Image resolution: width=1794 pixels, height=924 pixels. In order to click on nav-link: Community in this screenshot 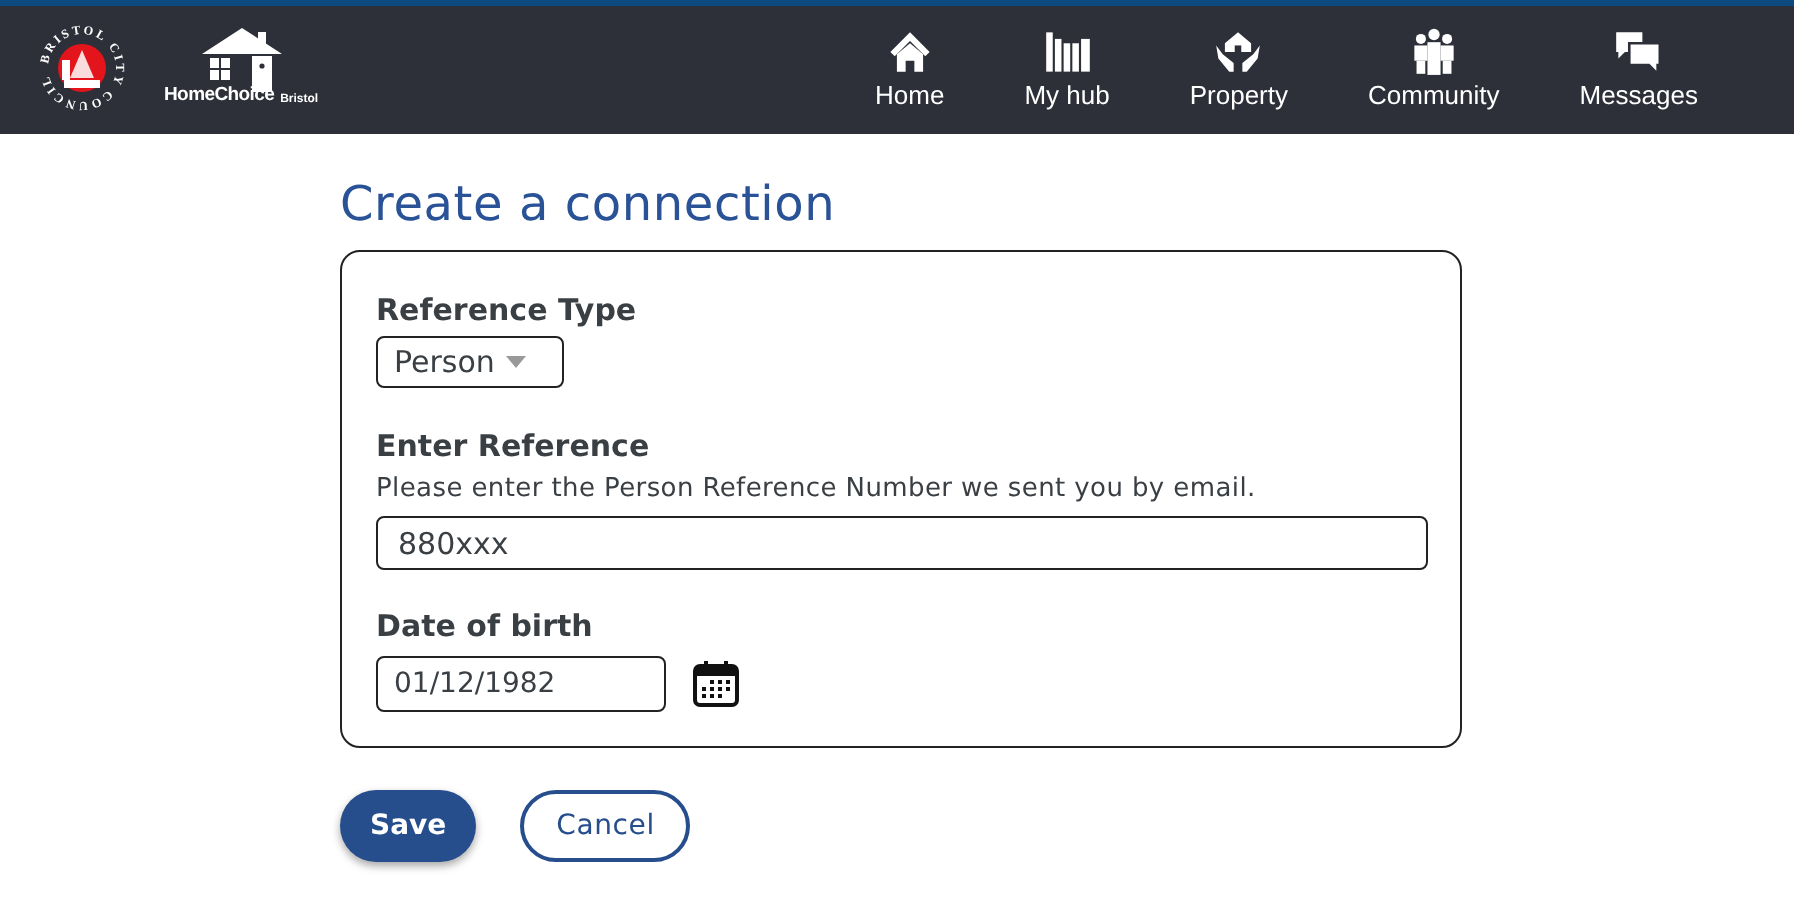, I will do `click(1434, 70)`.